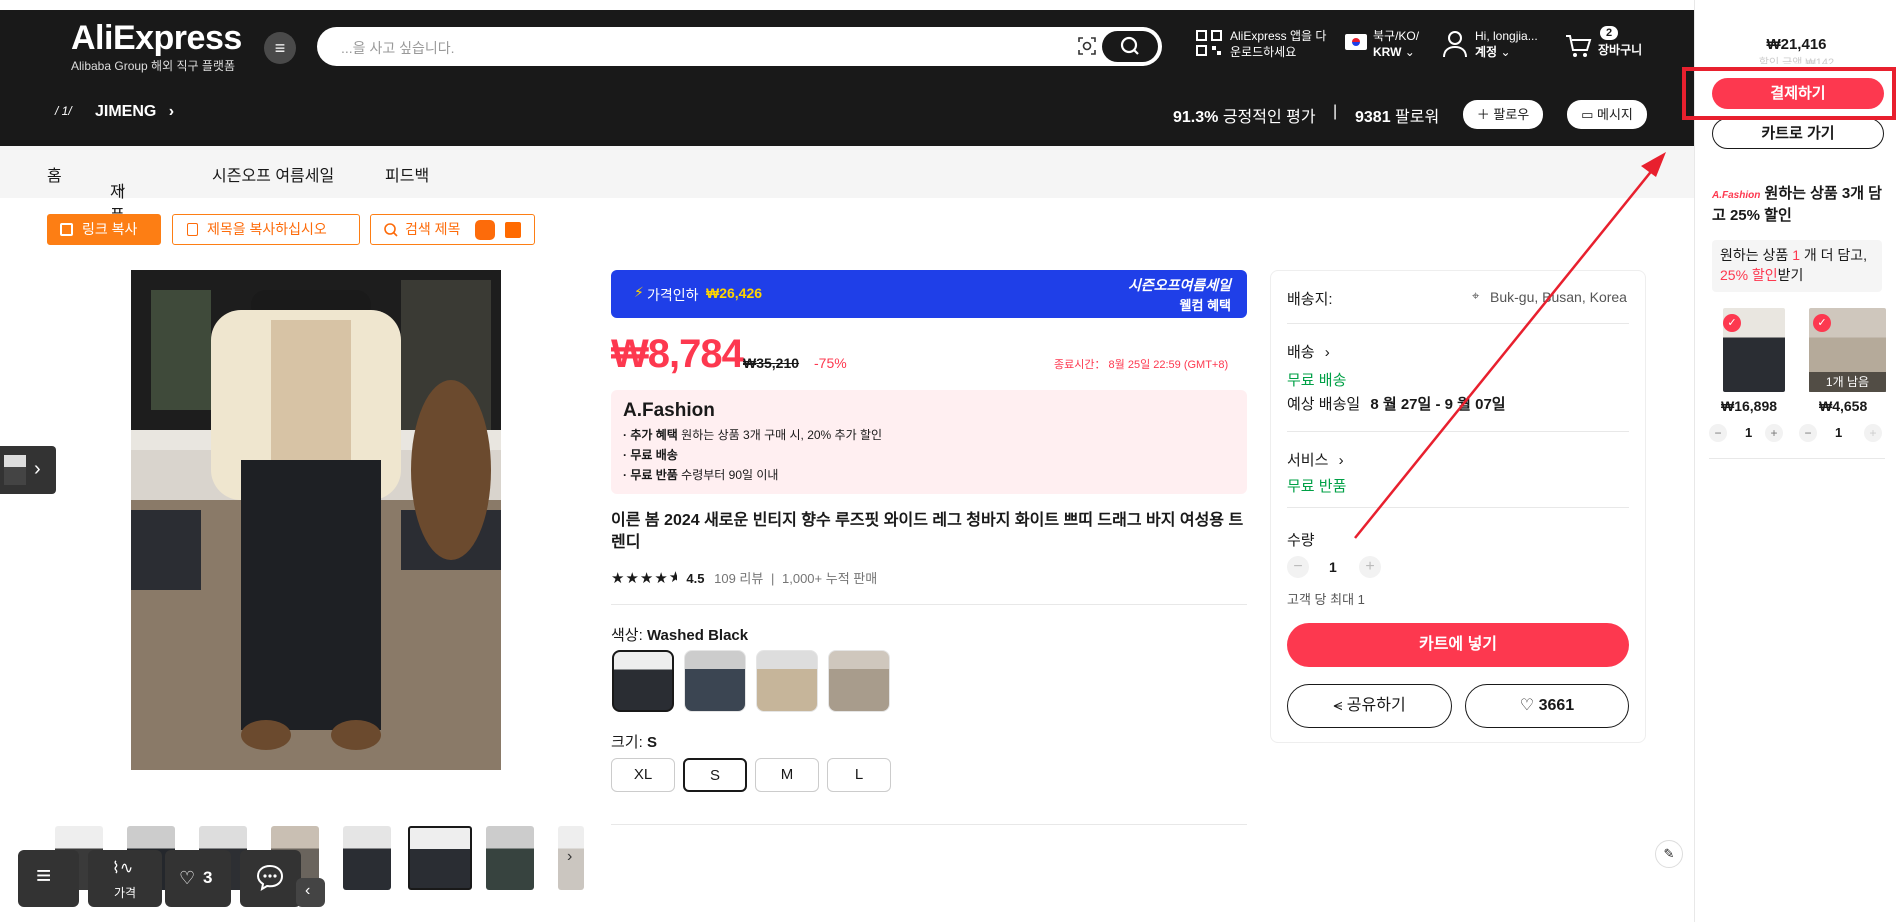 The image size is (1897, 922). I want to click on annotation-highlight-box, so click(1789, 93).